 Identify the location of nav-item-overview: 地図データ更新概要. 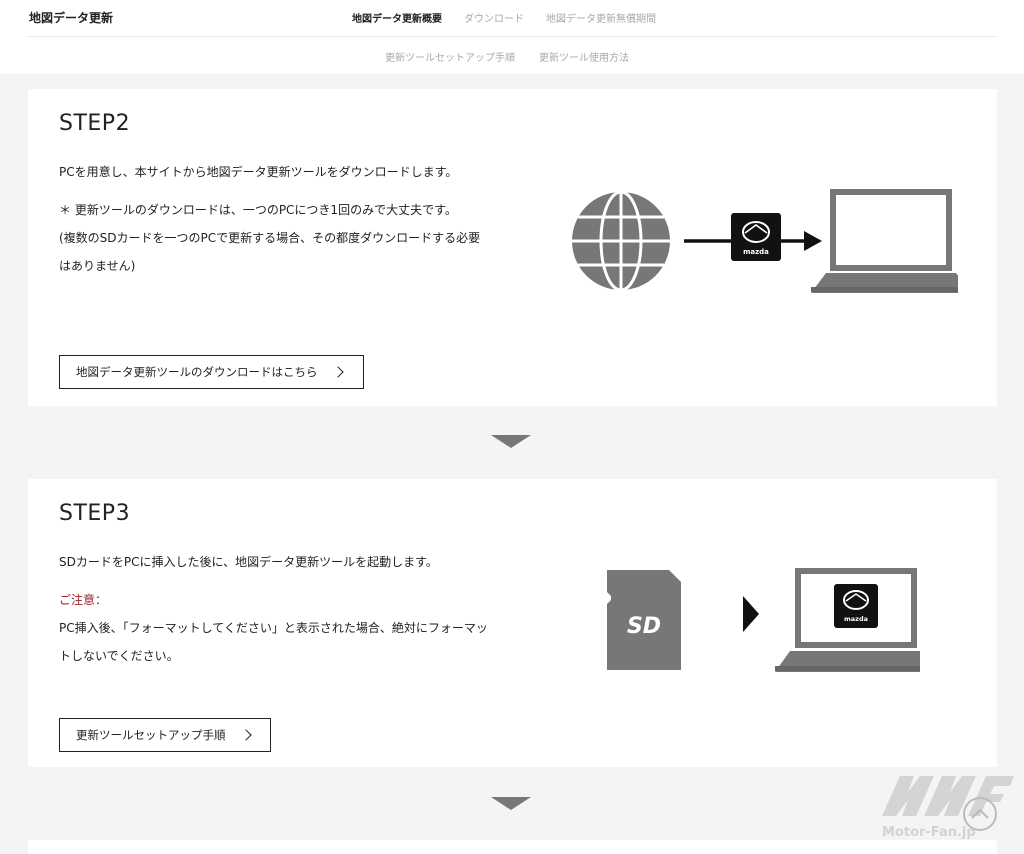
(397, 17).